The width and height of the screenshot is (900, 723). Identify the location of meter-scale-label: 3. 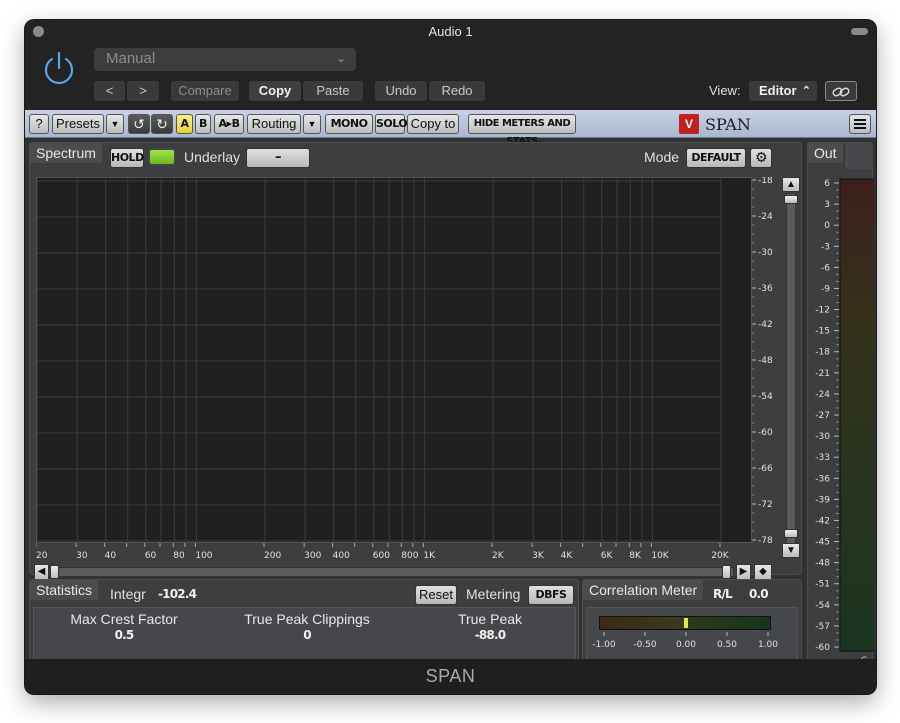
(827, 205).